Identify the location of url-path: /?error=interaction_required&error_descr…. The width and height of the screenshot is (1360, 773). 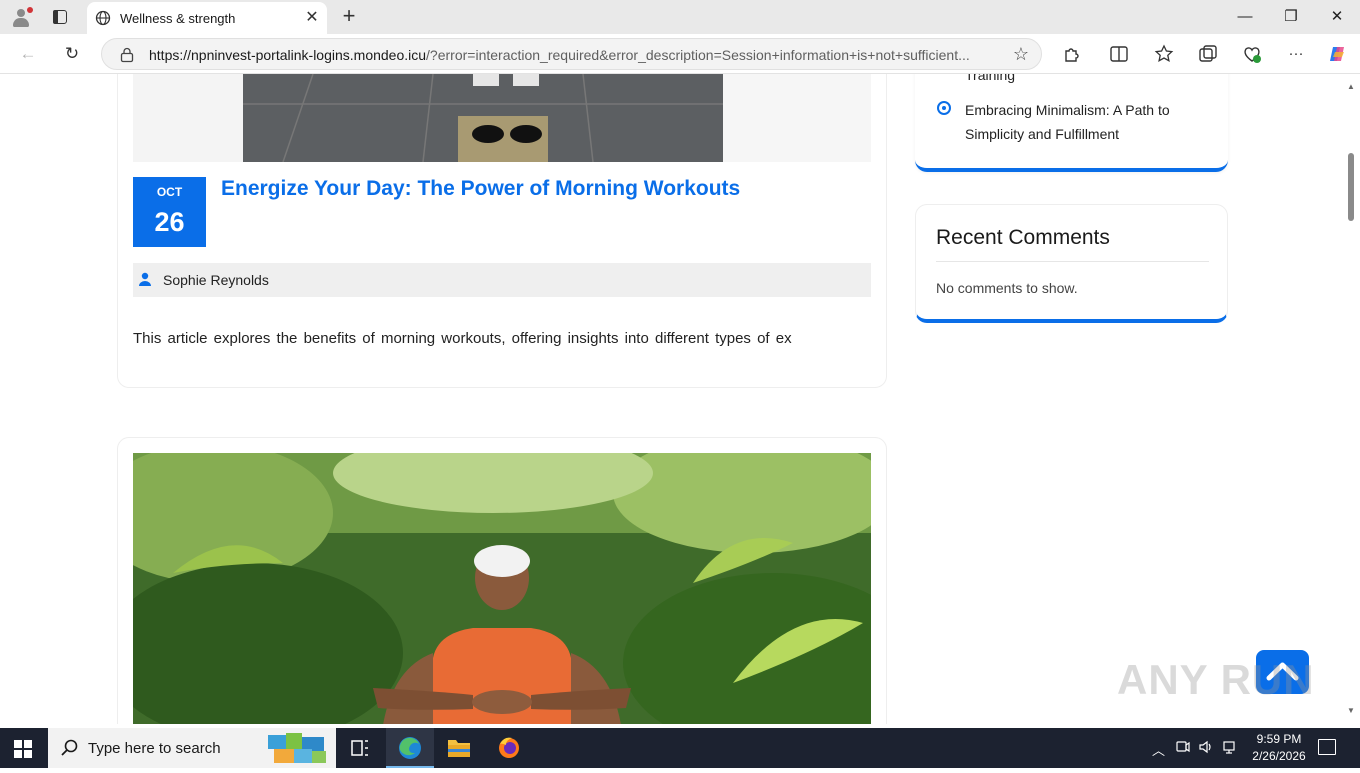
(698, 55).